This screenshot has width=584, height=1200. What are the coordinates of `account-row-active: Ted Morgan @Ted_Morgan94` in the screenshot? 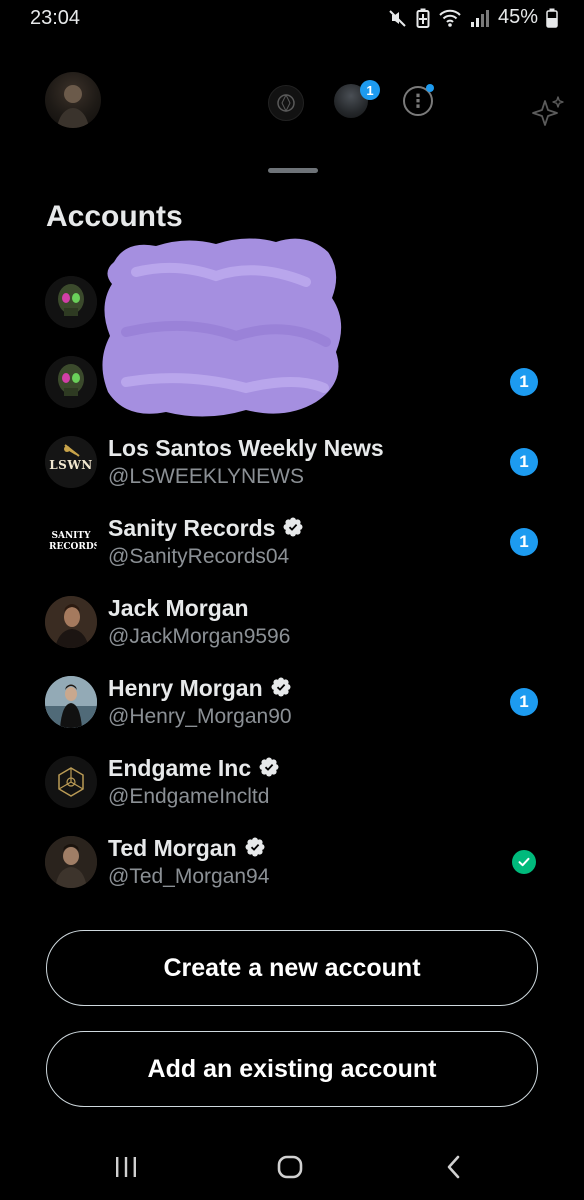 It's located at (292, 862).